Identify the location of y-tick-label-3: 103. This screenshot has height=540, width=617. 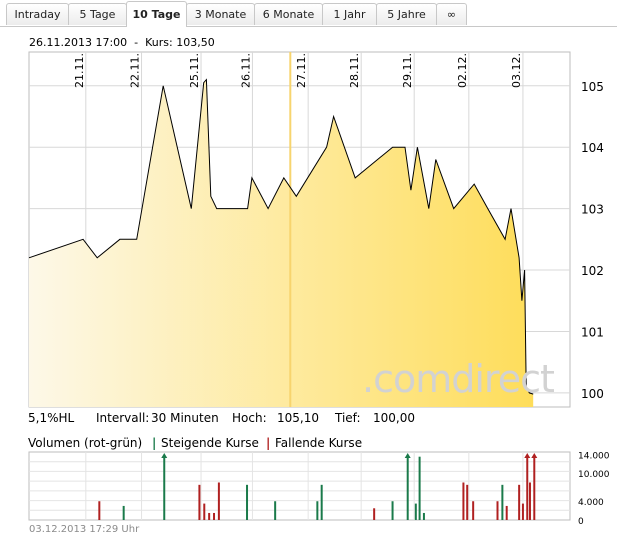
(592, 210).